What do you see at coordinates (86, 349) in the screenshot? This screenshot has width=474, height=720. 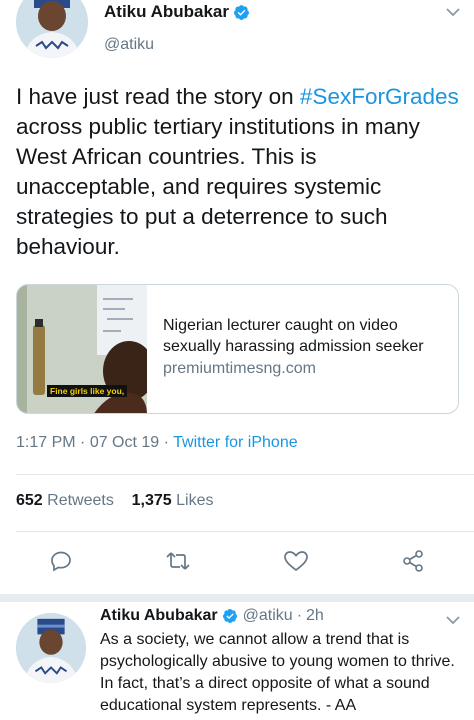 I see `card-thumbnail: Fine girls like you,` at bounding box center [86, 349].